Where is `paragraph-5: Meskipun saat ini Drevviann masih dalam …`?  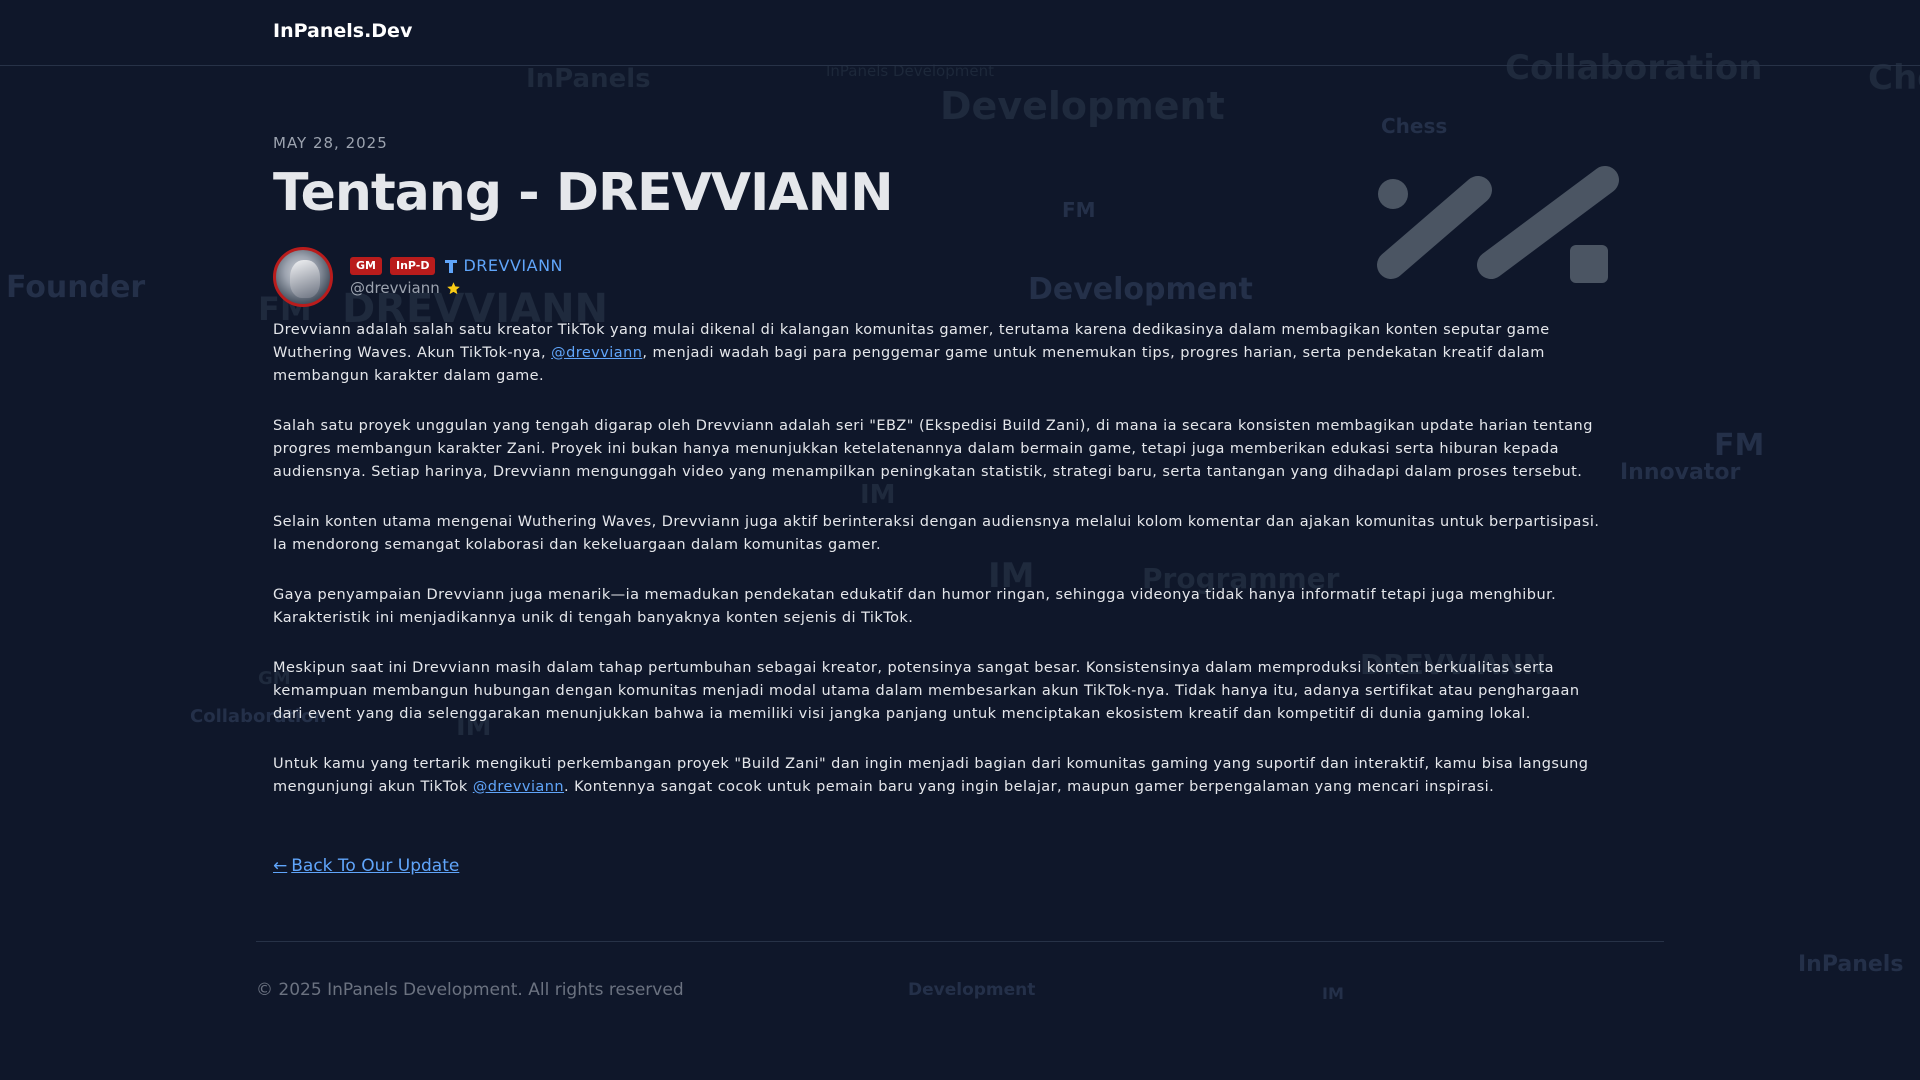
paragraph-5: Meskipun saat ini Drevviann masih dalam … is located at coordinates (926, 690).